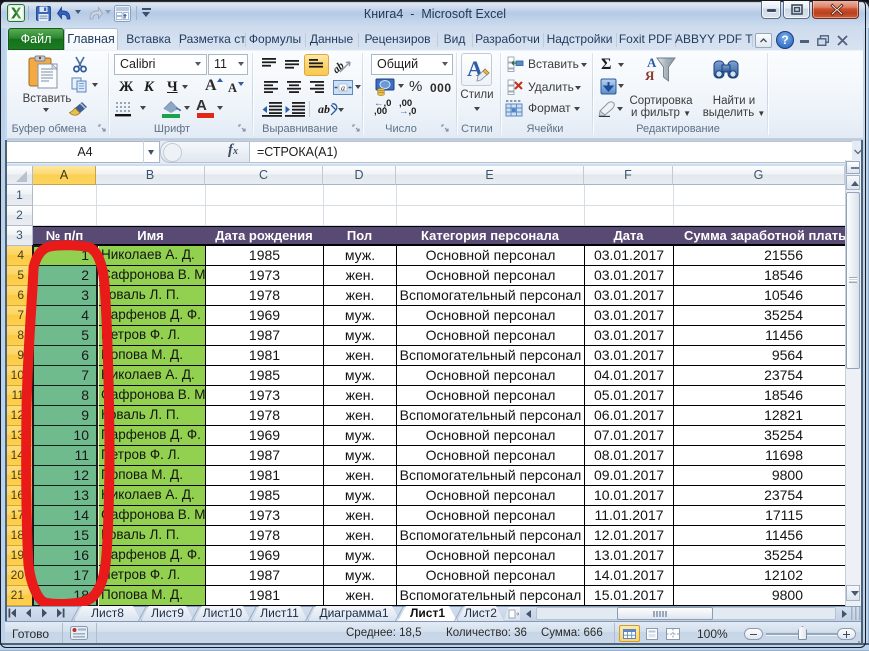 The image size is (869, 651). What do you see at coordinates (324, 109) in the screenshot?
I see `svg-text: ab` at bounding box center [324, 109].